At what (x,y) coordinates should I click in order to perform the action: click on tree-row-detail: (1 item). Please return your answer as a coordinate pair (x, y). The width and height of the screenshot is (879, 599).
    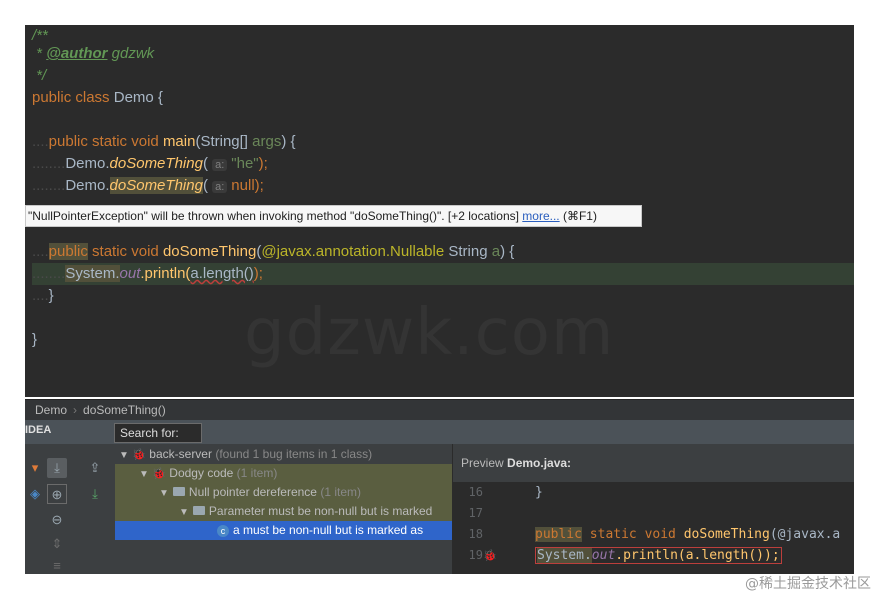
    Looking at the image, I should click on (338, 492).